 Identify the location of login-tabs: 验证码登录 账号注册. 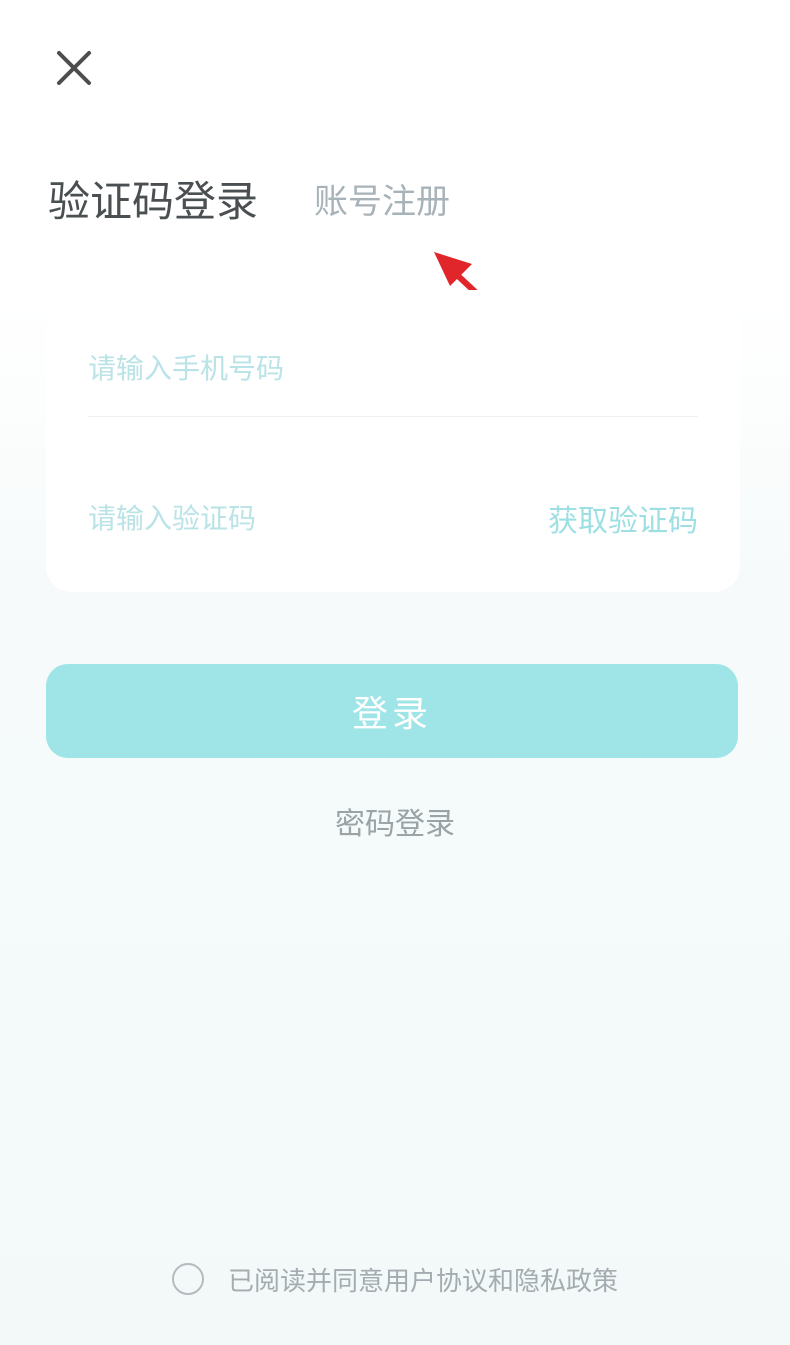
(249, 202).